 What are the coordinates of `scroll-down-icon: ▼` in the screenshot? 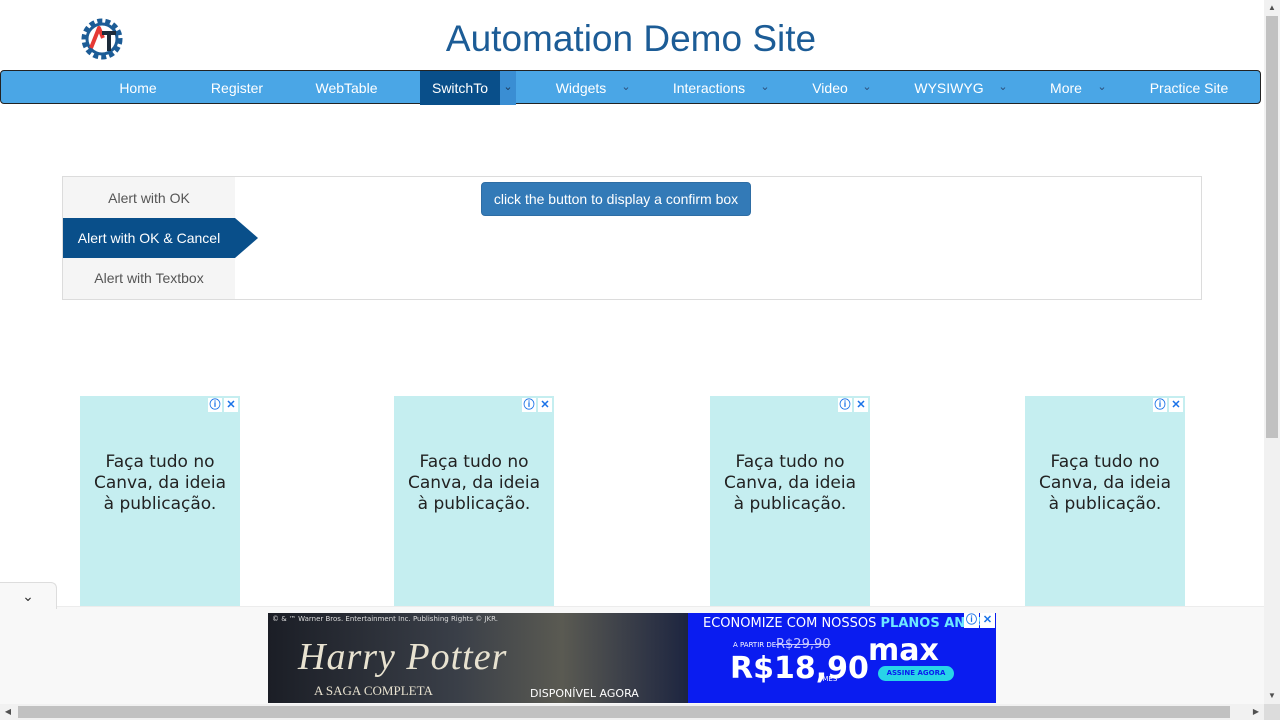 It's located at (1272, 696).